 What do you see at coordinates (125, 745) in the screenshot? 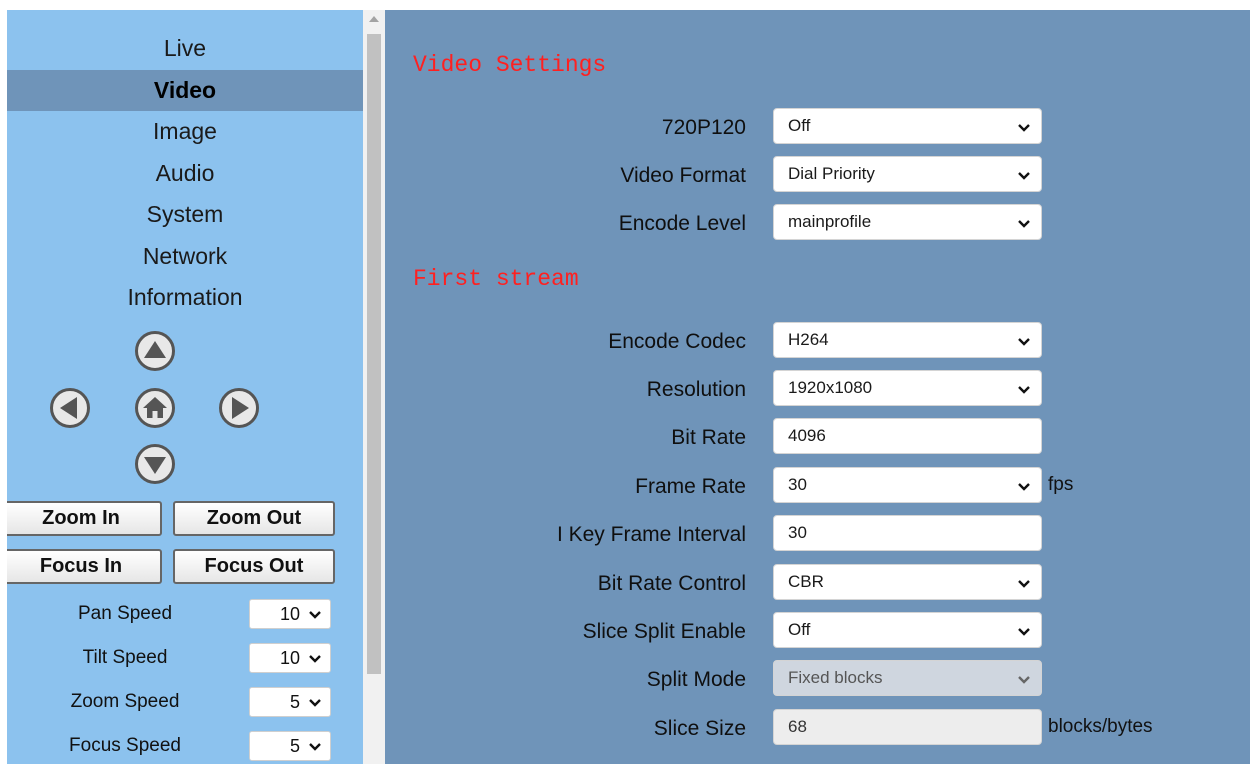
I see `focus-speed-label: Focus Speed` at bounding box center [125, 745].